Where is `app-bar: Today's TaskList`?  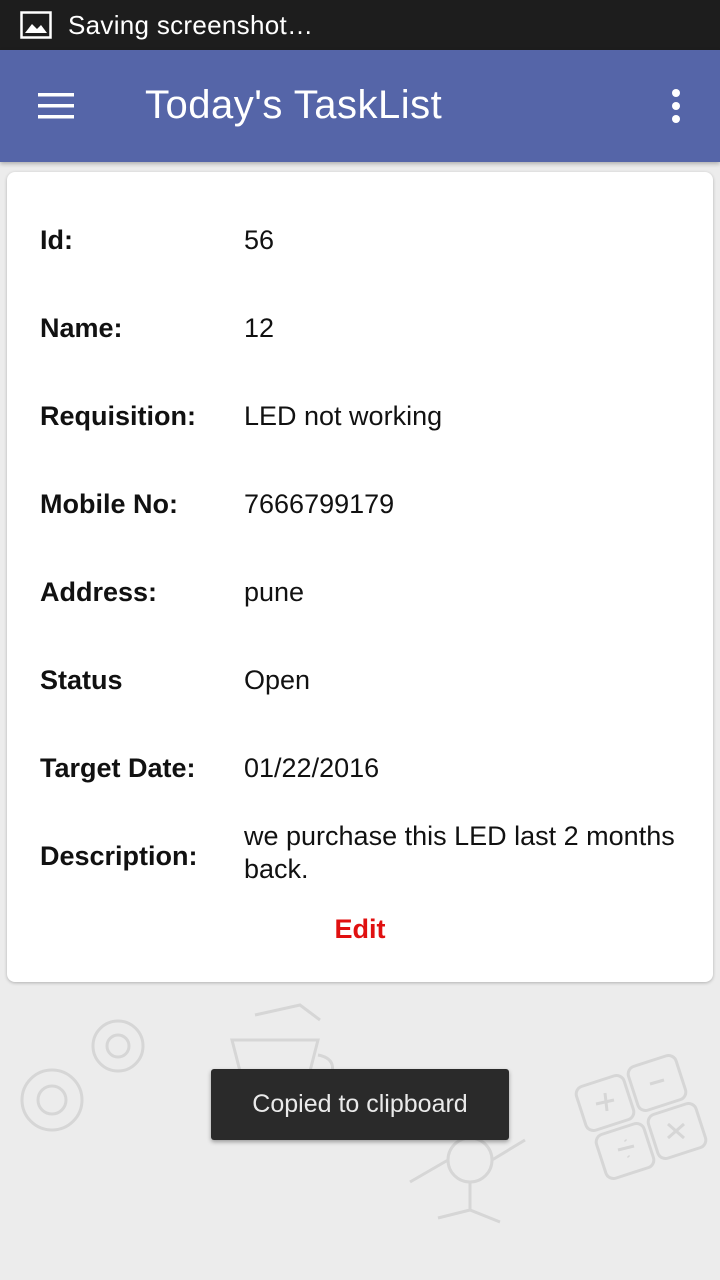 app-bar: Today's TaskList is located at coordinates (360, 106).